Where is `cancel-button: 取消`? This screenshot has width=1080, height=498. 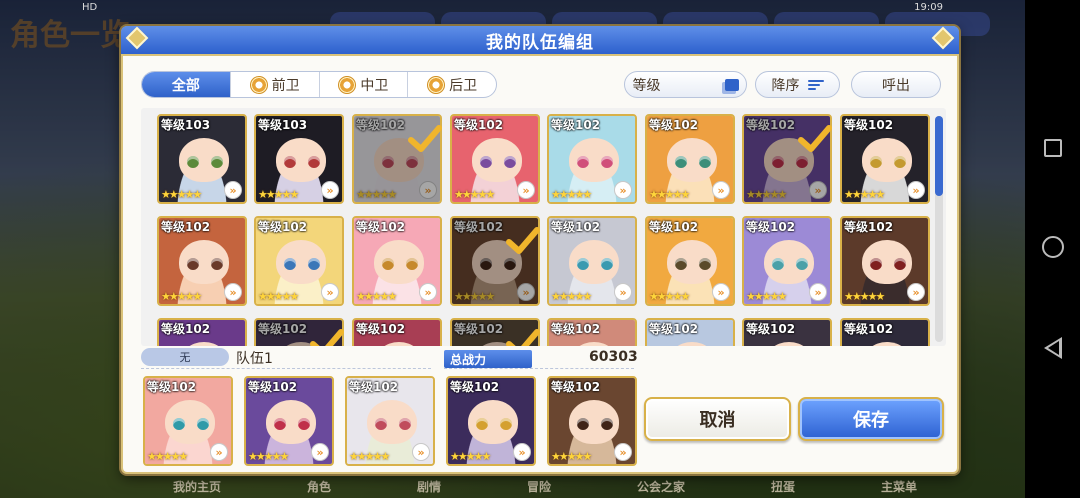
cancel-button: 取消 is located at coordinates (717, 419).